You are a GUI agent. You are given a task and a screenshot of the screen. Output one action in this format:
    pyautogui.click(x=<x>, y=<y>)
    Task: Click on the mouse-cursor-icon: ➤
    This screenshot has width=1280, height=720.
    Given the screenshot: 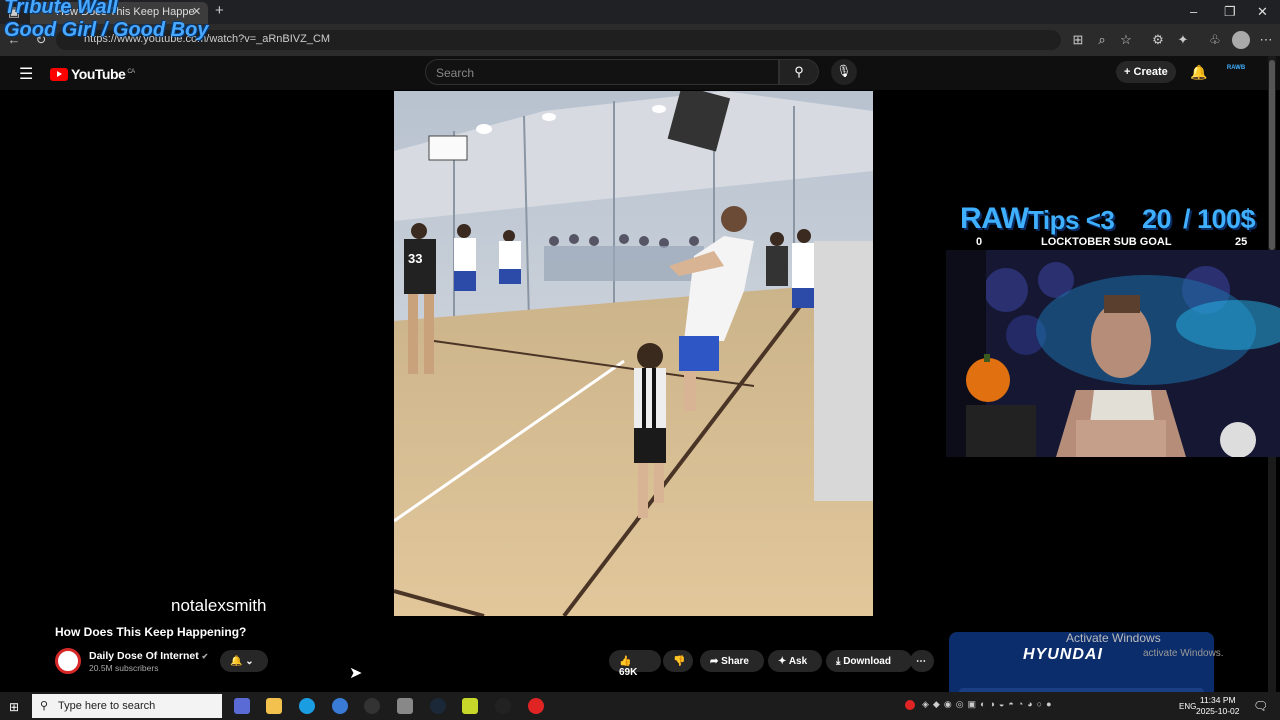 What is the action you would take?
    pyautogui.click(x=356, y=673)
    